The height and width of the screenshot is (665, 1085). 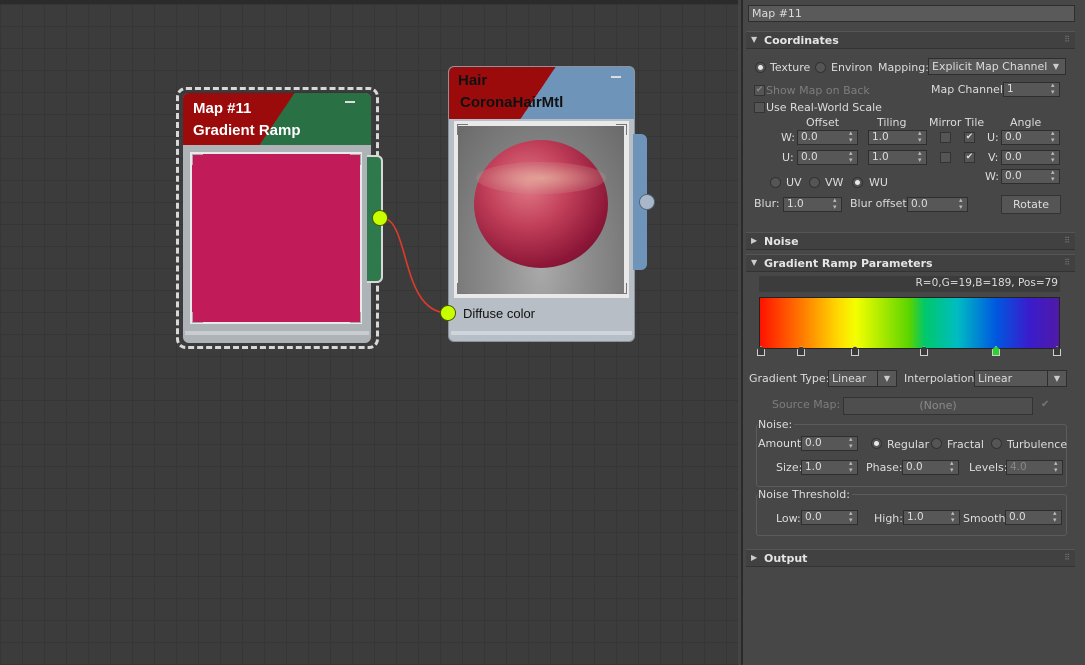 I want to click on amount-spinner: 0.0, so click(x=829, y=443).